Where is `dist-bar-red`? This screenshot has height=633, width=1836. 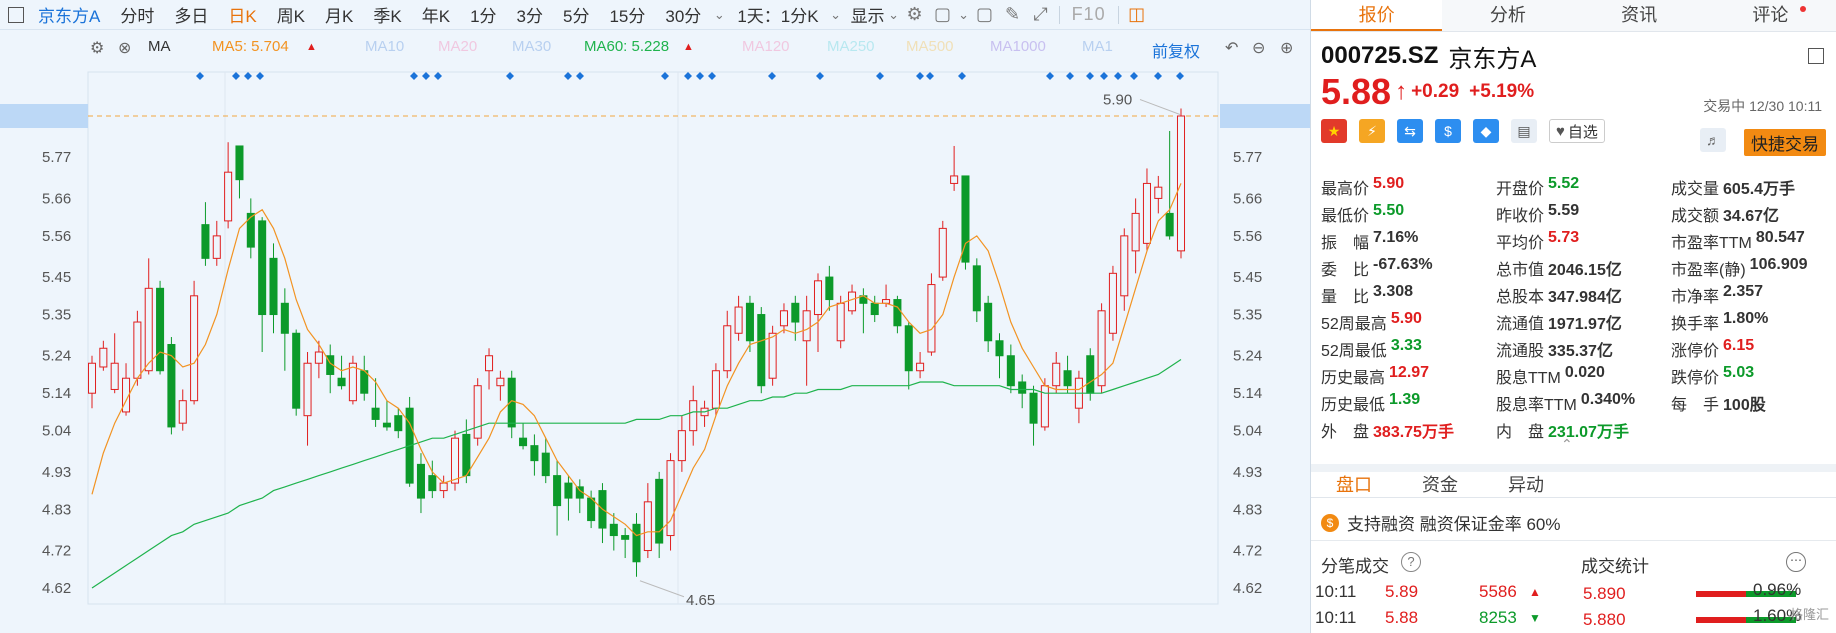 dist-bar-red is located at coordinates (1721, 594).